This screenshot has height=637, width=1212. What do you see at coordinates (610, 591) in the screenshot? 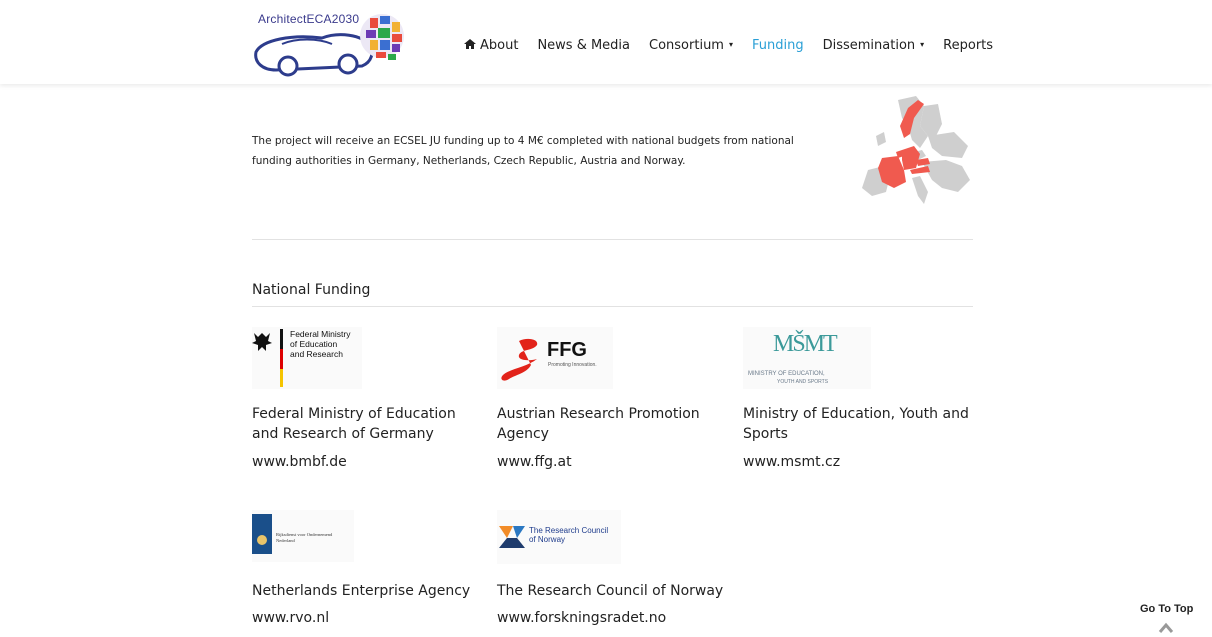
I see `agency-name: The Research Council of Norway` at bounding box center [610, 591].